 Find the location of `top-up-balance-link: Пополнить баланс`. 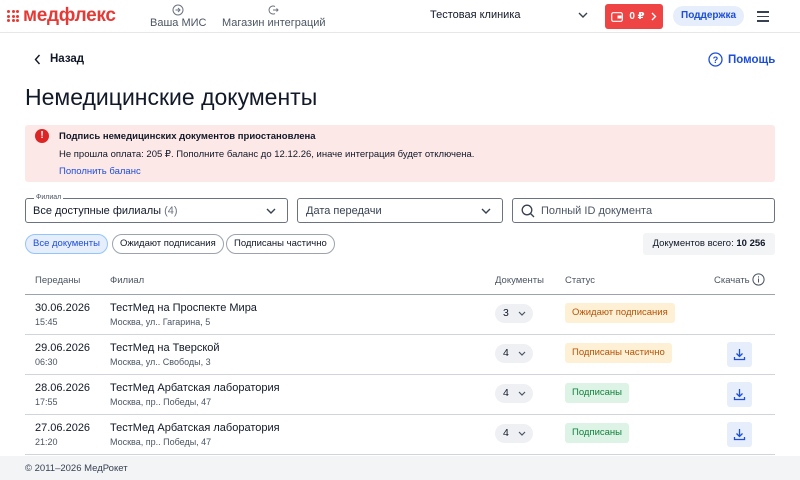

top-up-balance-link: Пополнить баланс is located at coordinates (100, 171).